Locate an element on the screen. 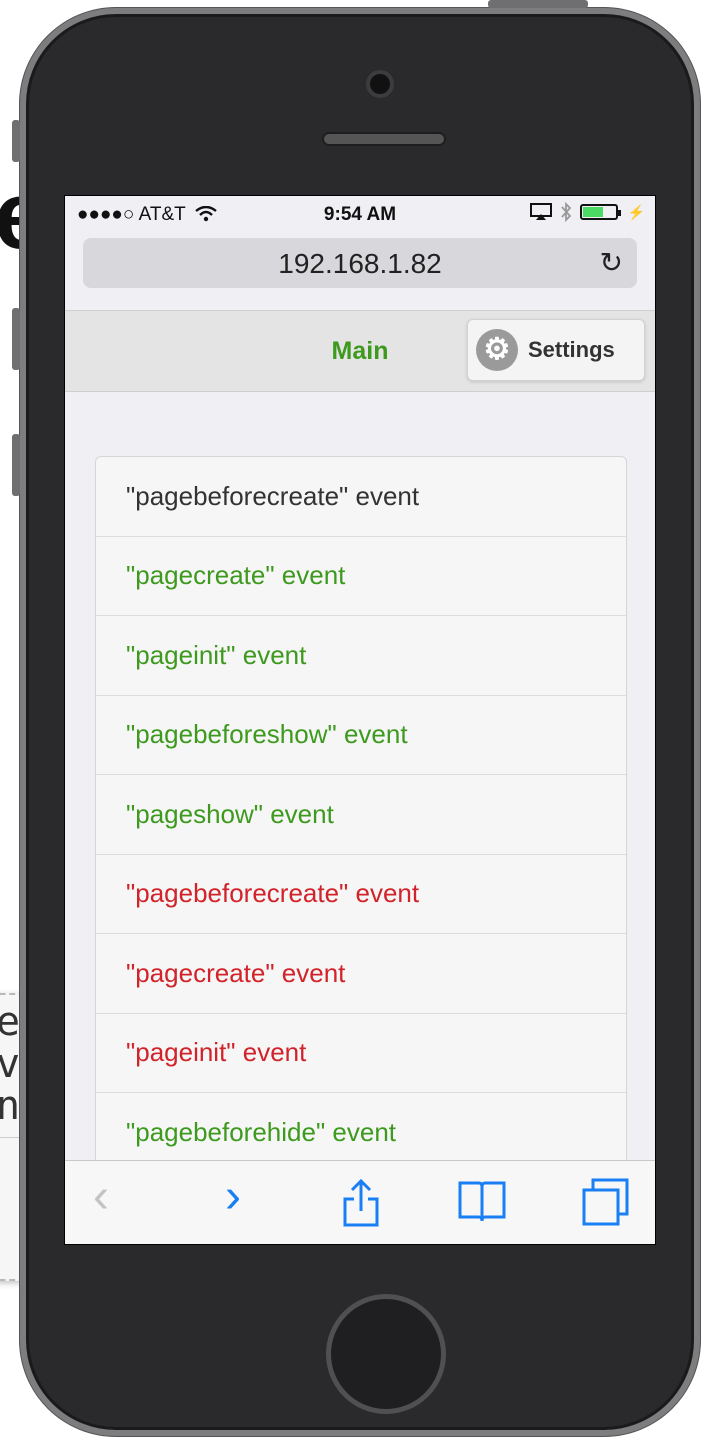 Image resolution: width=708 pixels, height=1440 pixels. front-camera is located at coordinates (380, 84).